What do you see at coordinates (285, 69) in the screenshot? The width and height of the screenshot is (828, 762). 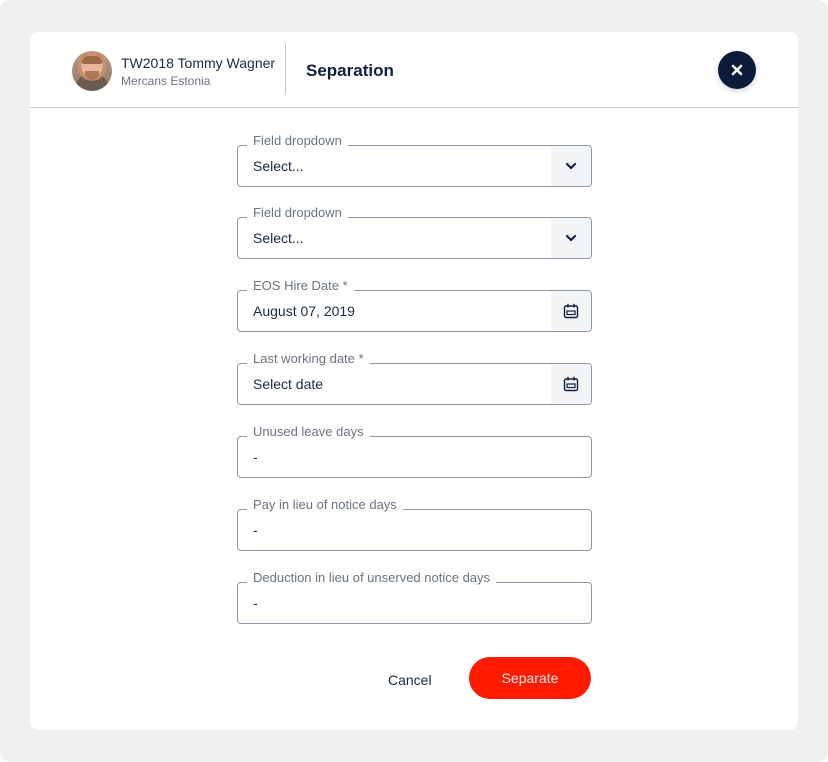 I see `header-divider` at bounding box center [285, 69].